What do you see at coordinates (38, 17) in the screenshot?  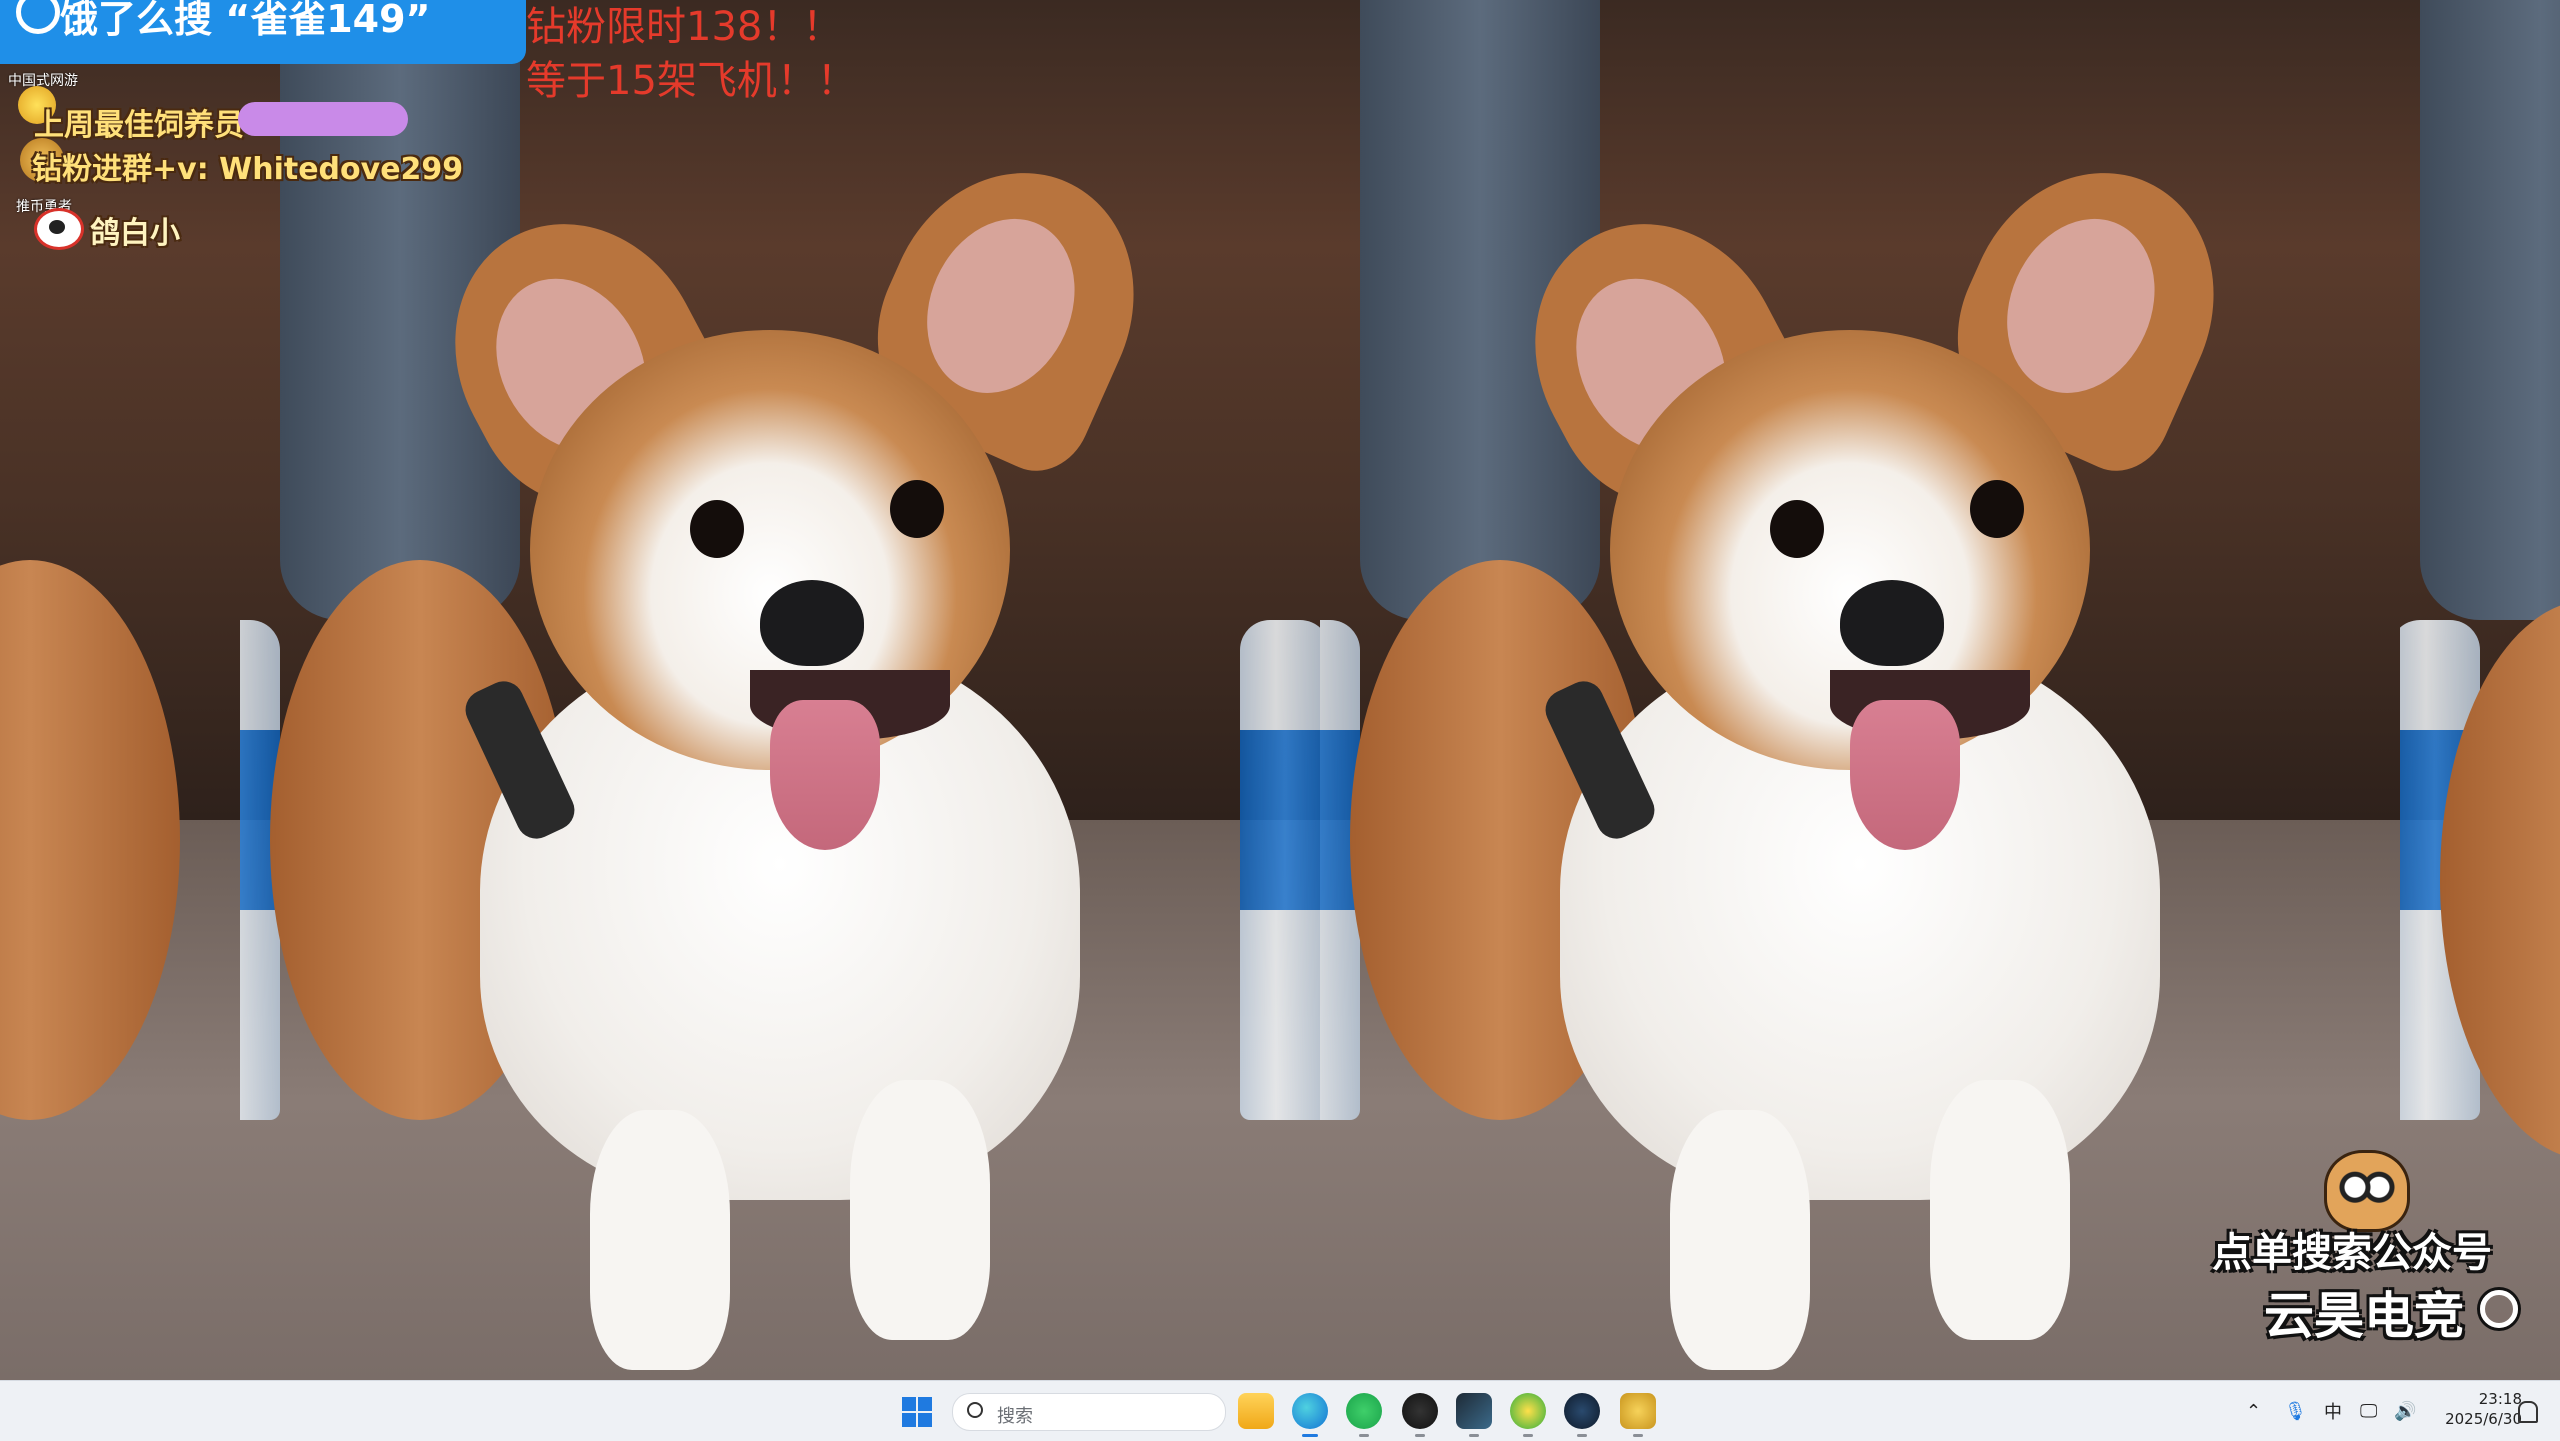 I see `ad-logo-icon` at bounding box center [38, 17].